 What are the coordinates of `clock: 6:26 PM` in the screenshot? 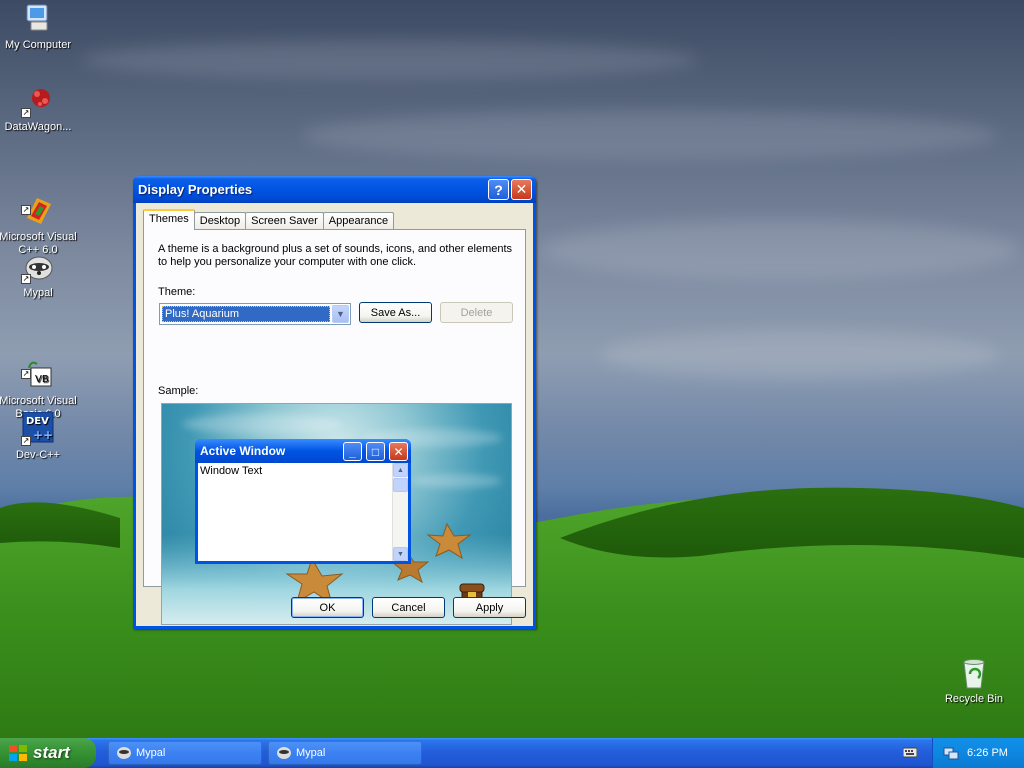 It's located at (987, 753).